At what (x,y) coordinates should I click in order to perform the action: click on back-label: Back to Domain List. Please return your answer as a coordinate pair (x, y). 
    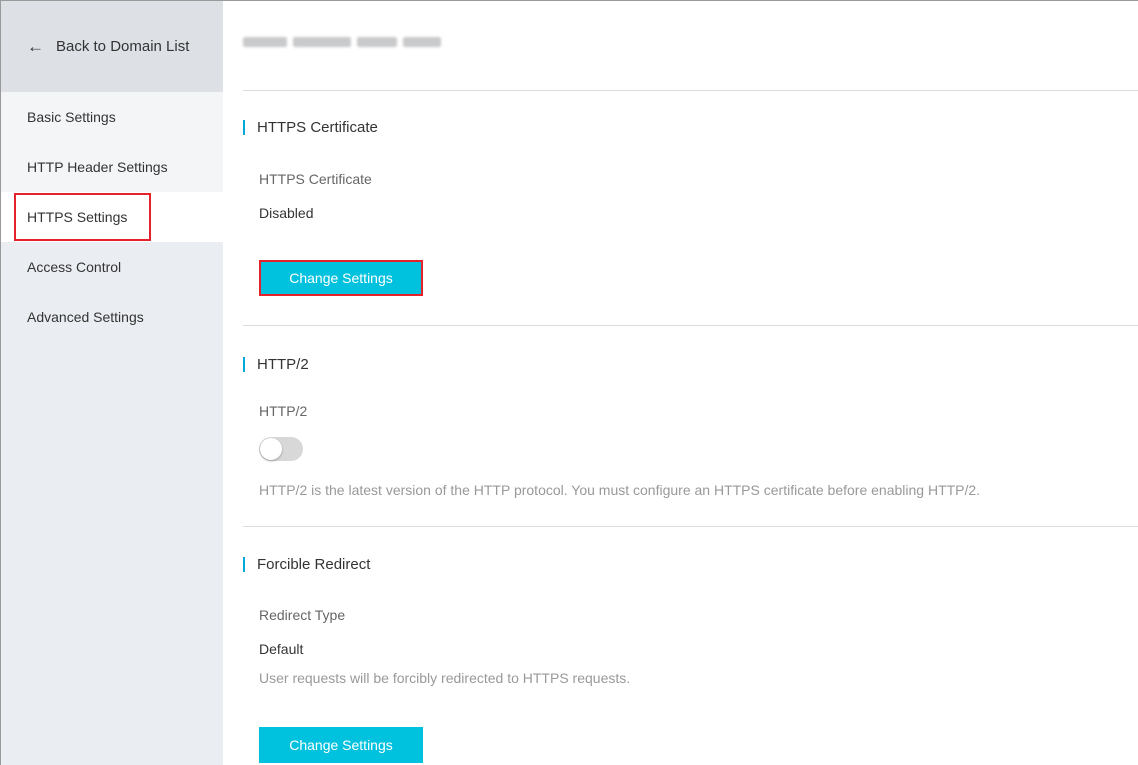
    Looking at the image, I should click on (123, 46).